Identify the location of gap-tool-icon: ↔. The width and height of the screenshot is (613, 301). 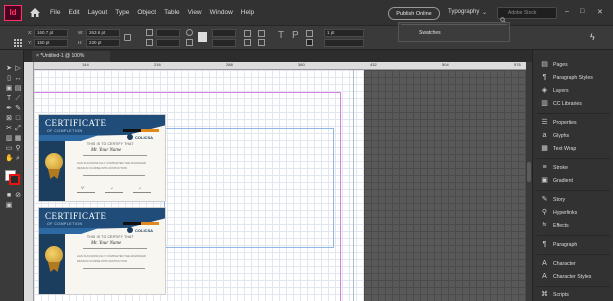
(18, 79).